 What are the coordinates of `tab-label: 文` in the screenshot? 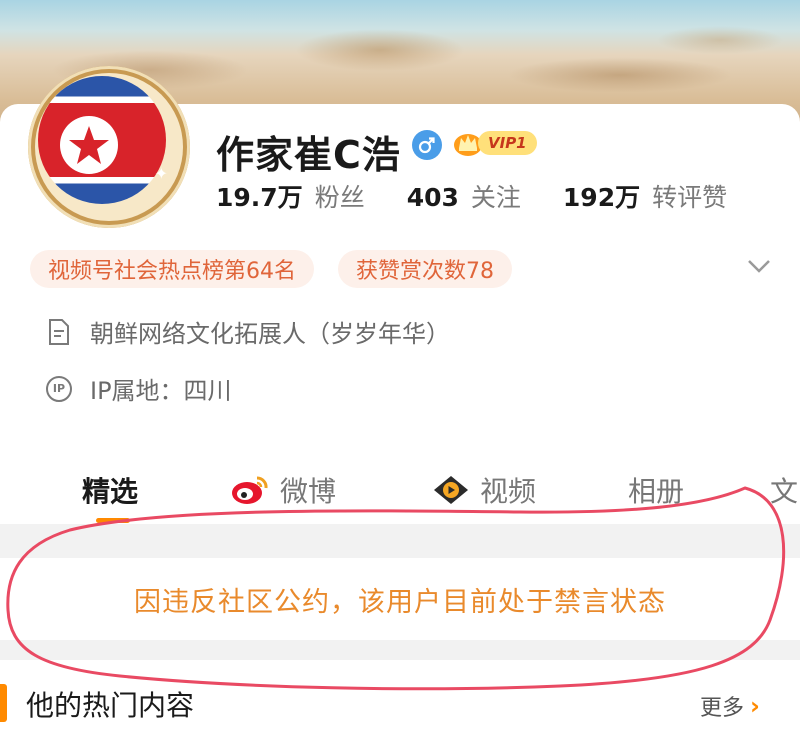 It's located at (784, 491).